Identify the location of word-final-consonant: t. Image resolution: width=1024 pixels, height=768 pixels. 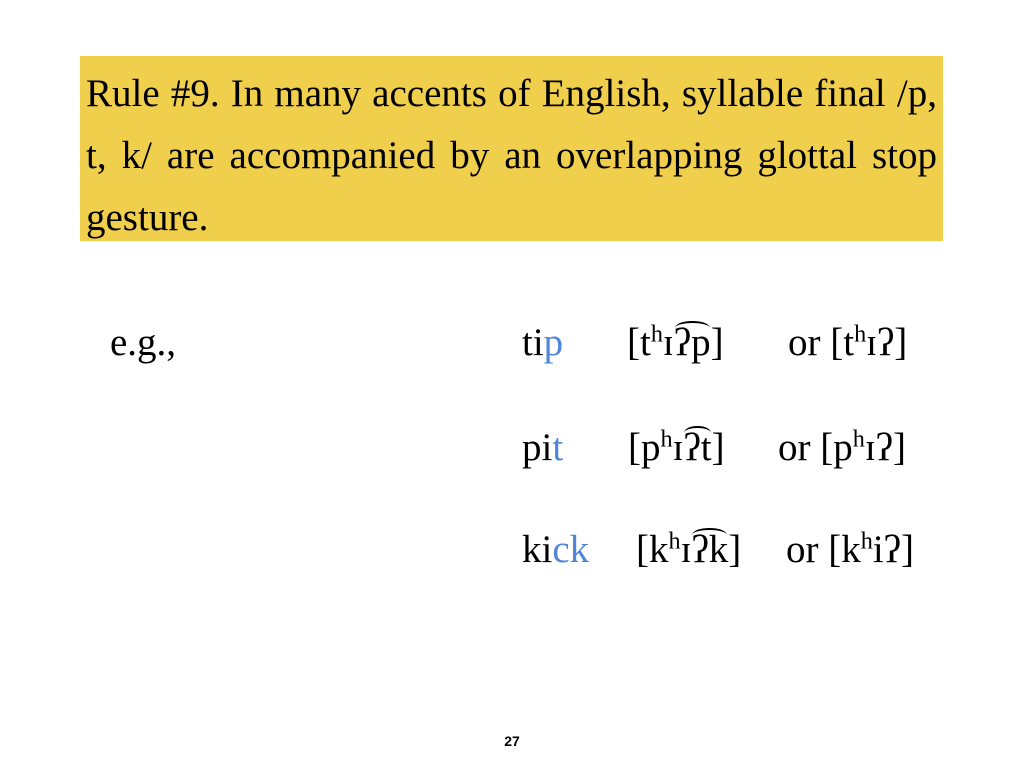
(558, 447).